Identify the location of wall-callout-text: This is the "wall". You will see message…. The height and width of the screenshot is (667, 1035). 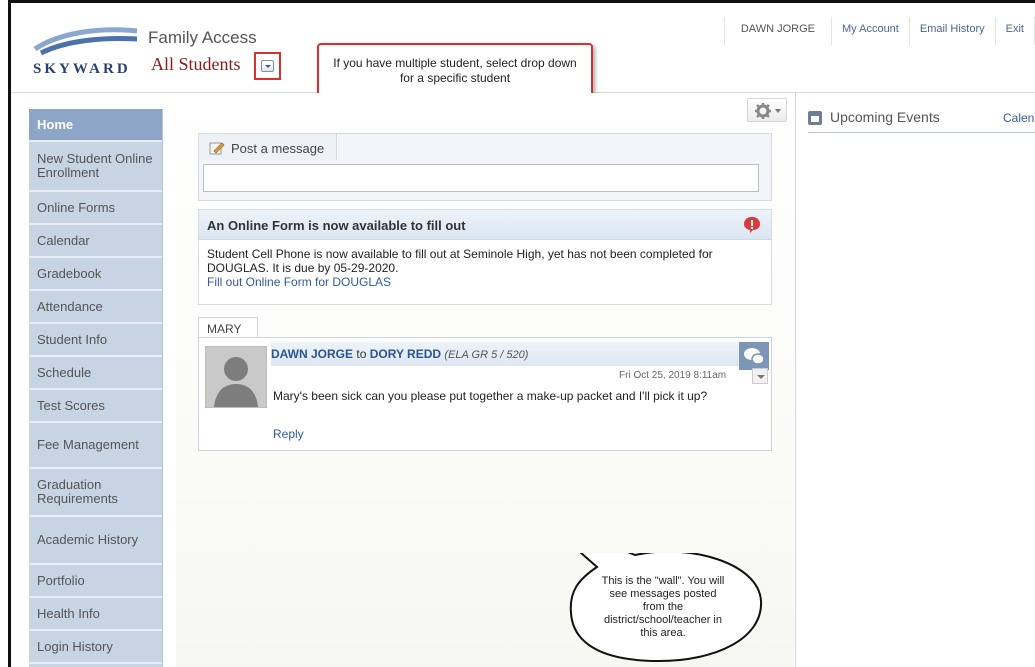
(663, 607).